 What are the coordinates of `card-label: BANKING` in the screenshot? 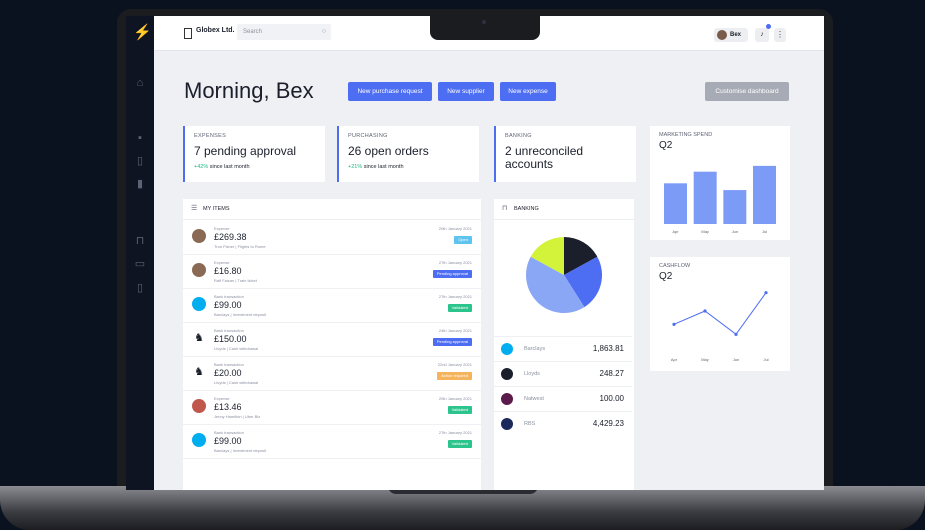 It's located at (518, 136).